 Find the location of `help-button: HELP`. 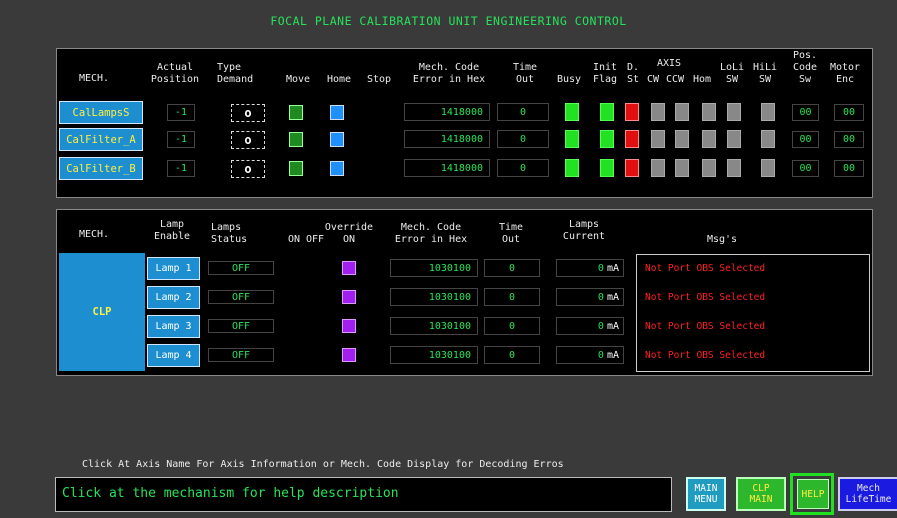

help-button: HELP is located at coordinates (813, 494).